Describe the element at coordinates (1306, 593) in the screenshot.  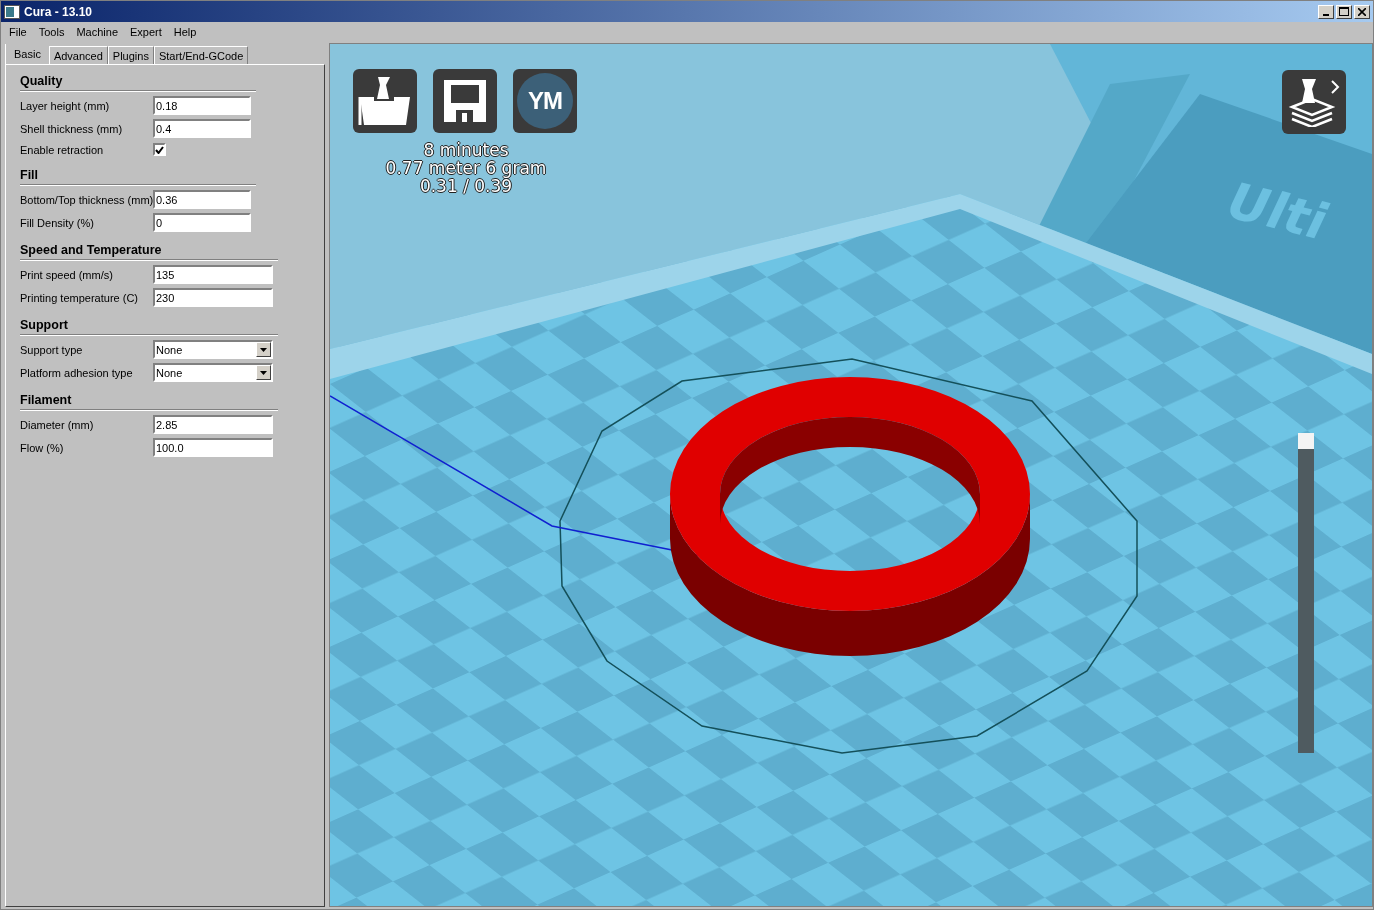
I see `layer-slider` at that location.